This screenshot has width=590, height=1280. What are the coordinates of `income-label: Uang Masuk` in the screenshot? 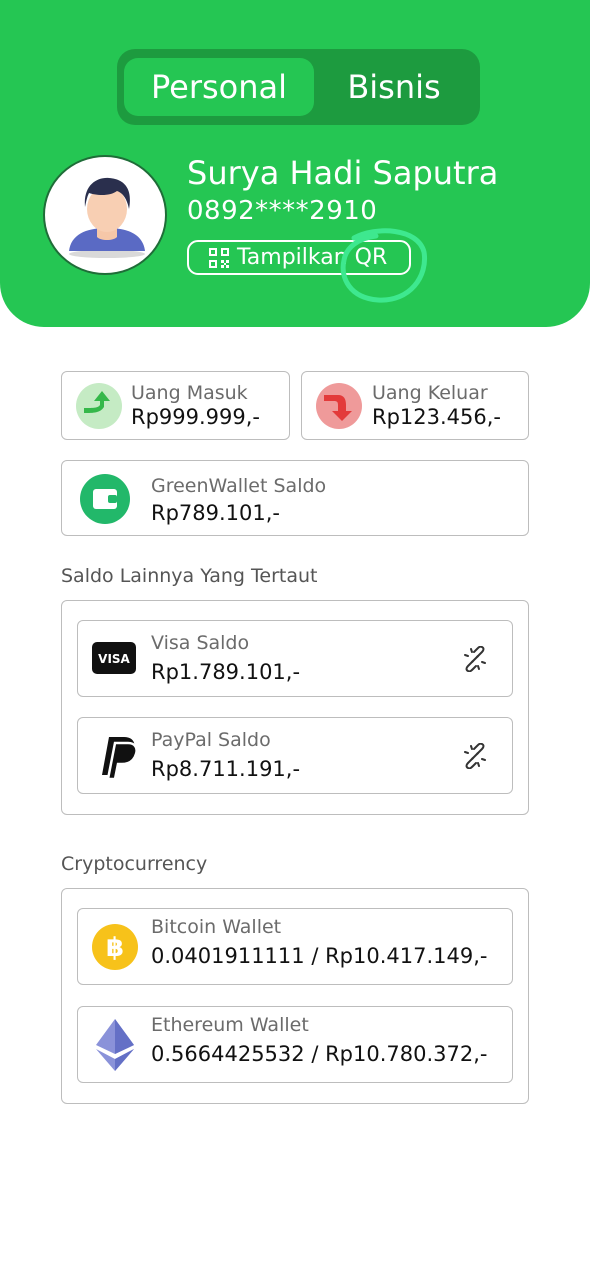 It's located at (189, 393).